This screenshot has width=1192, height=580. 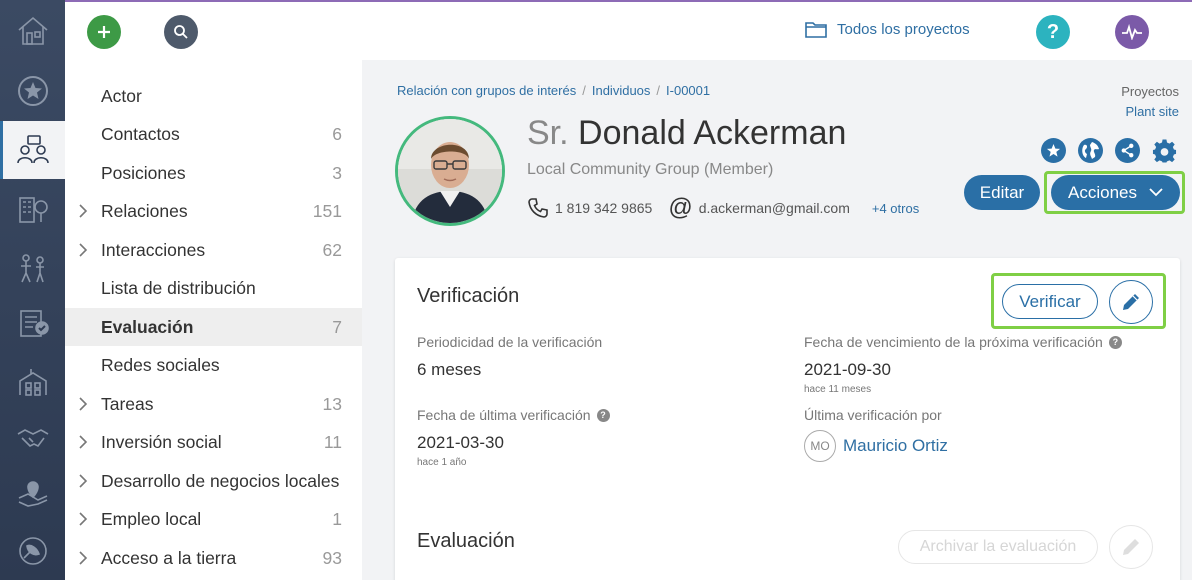 I want to click on verify-button: Verificar, so click(x=1050, y=301).